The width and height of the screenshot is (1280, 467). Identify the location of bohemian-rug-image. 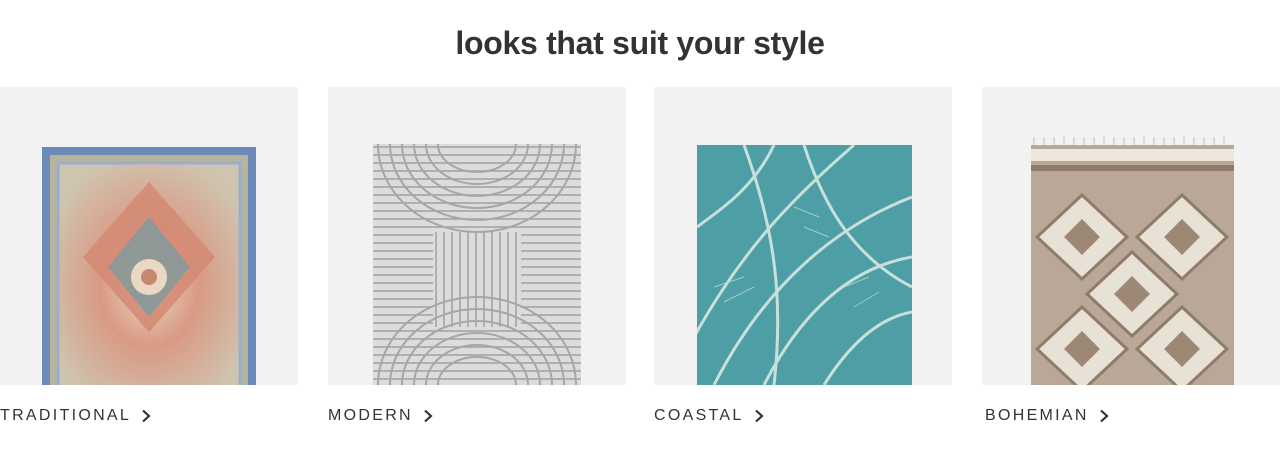
(1131, 236).